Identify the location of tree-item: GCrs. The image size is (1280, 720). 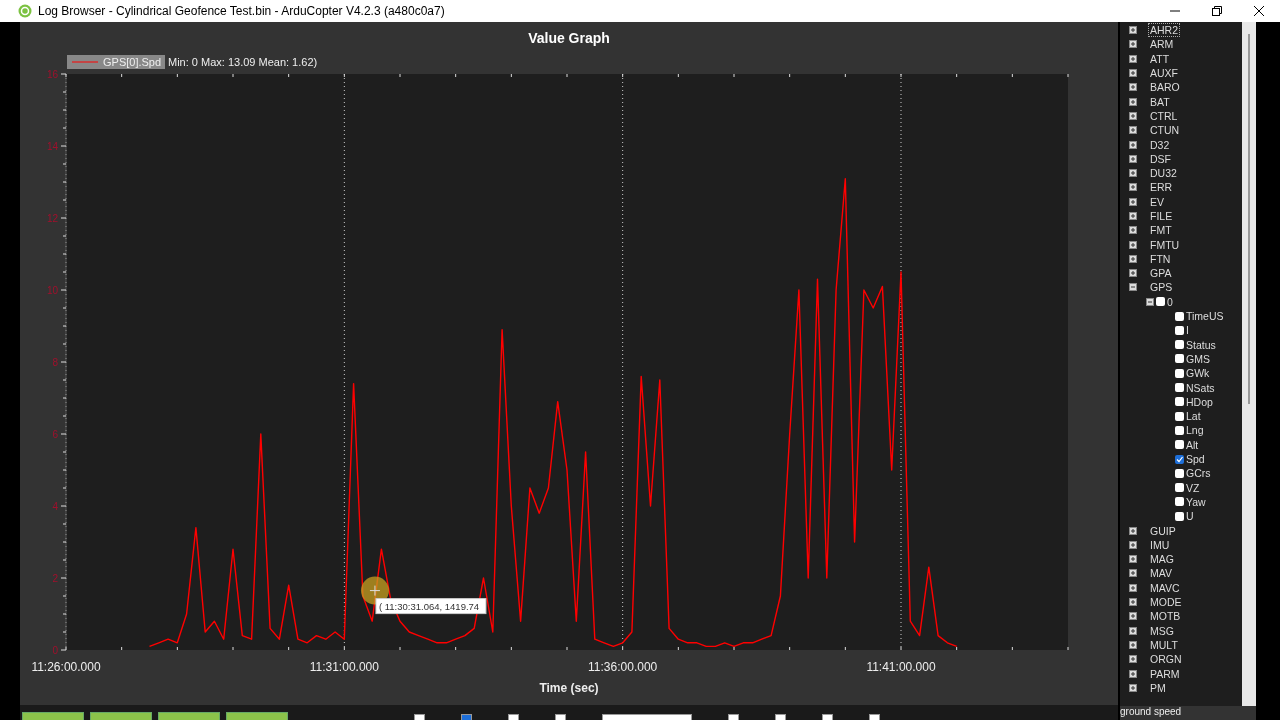
(1198, 473).